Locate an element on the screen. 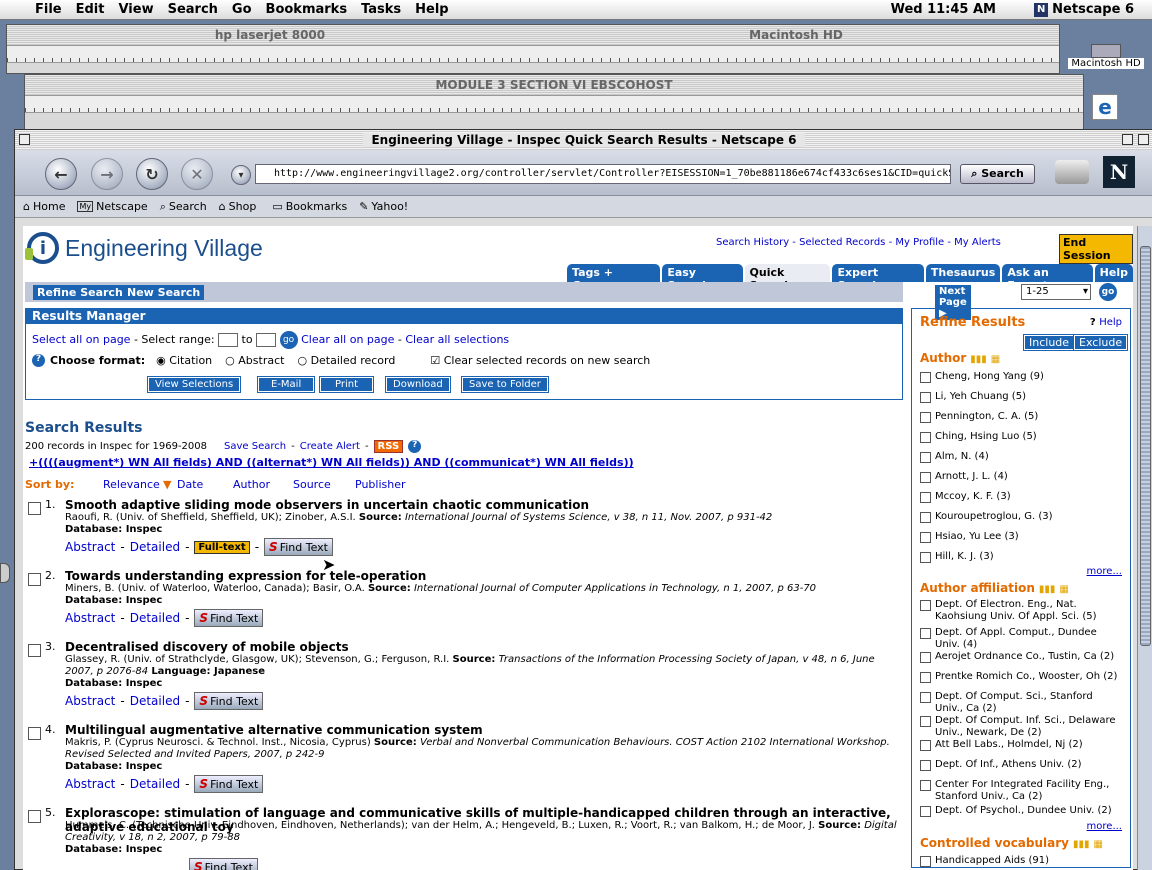  affiliation-facet-item: Aerojet Ordnance Co., Tustin, Ca (2) is located at coordinates (1020, 657).